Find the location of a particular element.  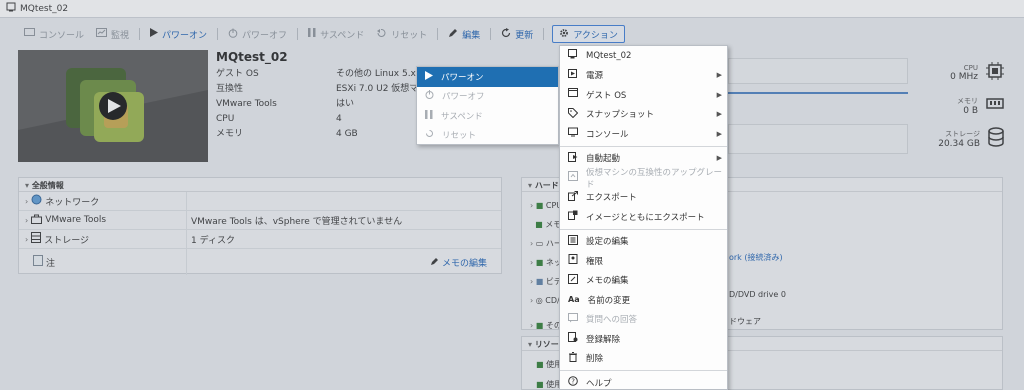

pause-icon is located at coordinates (312, 34).